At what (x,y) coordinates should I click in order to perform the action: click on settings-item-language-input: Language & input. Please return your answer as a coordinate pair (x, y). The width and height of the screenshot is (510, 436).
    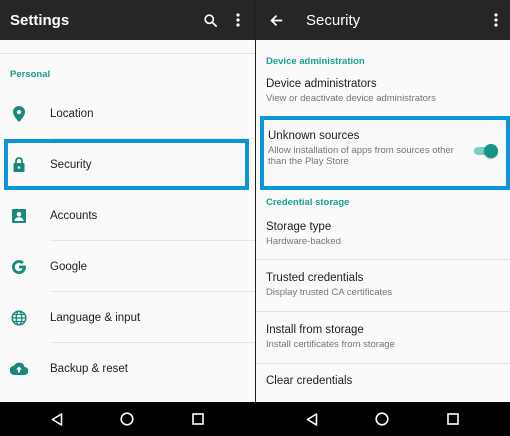
    Looking at the image, I should click on (127, 317).